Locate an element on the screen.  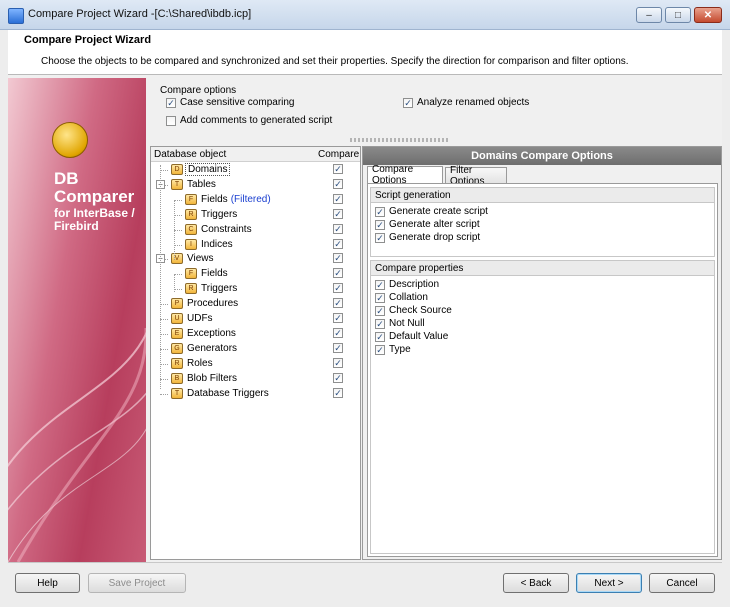
tree-node-label: Database Triggers is located at coordinates (228, 393).